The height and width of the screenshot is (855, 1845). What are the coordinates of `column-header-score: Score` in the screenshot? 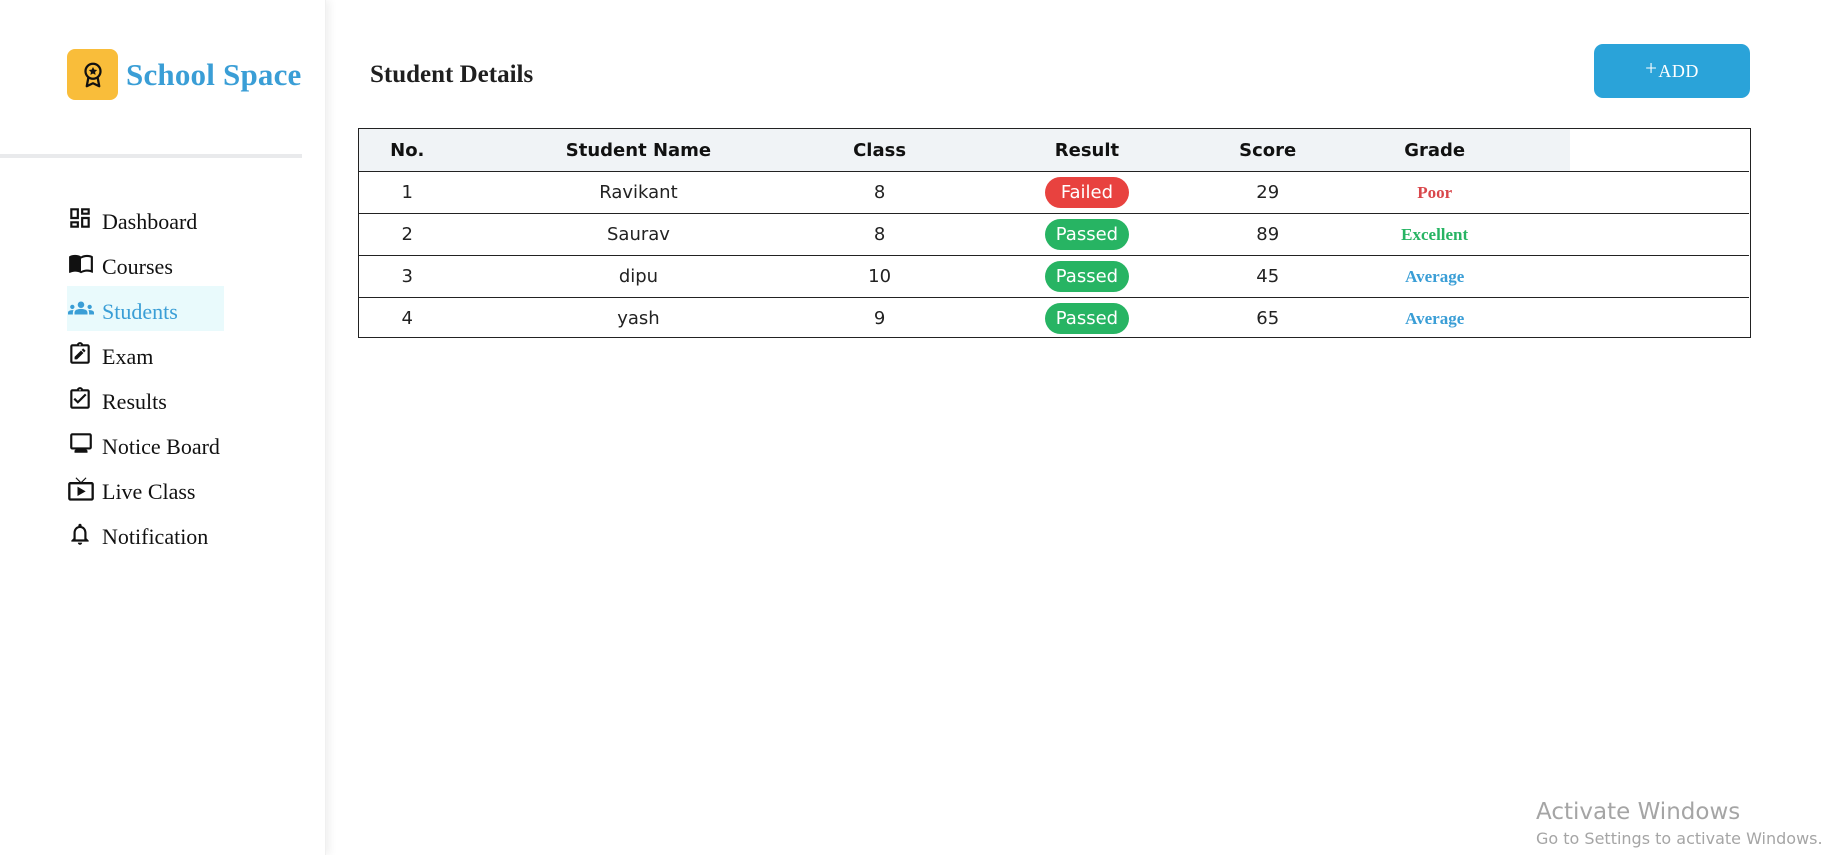 It's located at (1267, 150).